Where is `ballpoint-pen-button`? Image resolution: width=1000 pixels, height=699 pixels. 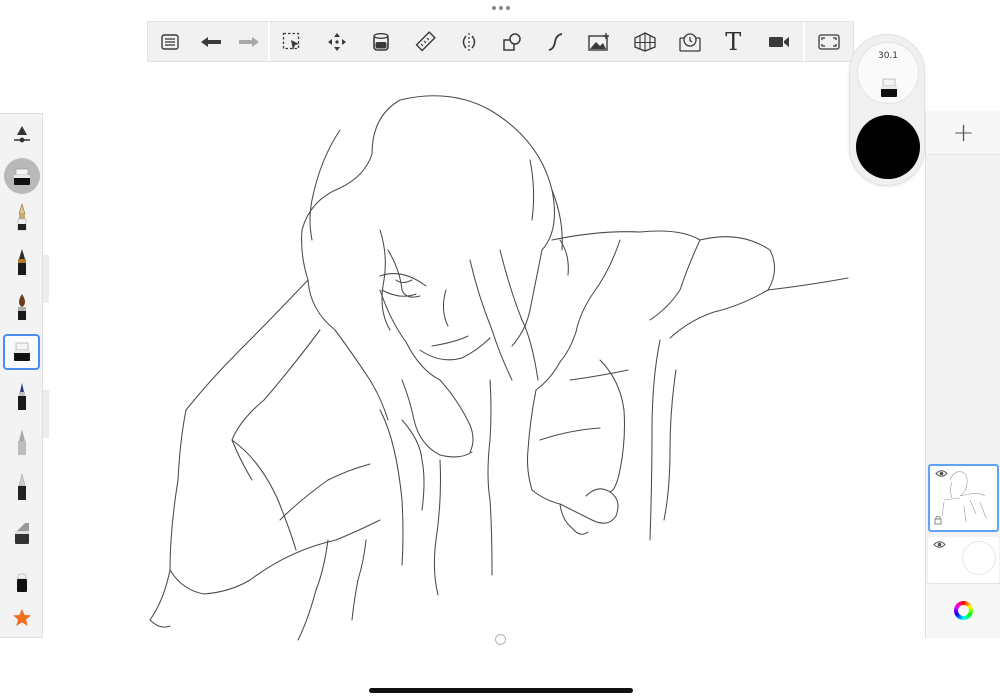 ballpoint-pen-button is located at coordinates (21, 397).